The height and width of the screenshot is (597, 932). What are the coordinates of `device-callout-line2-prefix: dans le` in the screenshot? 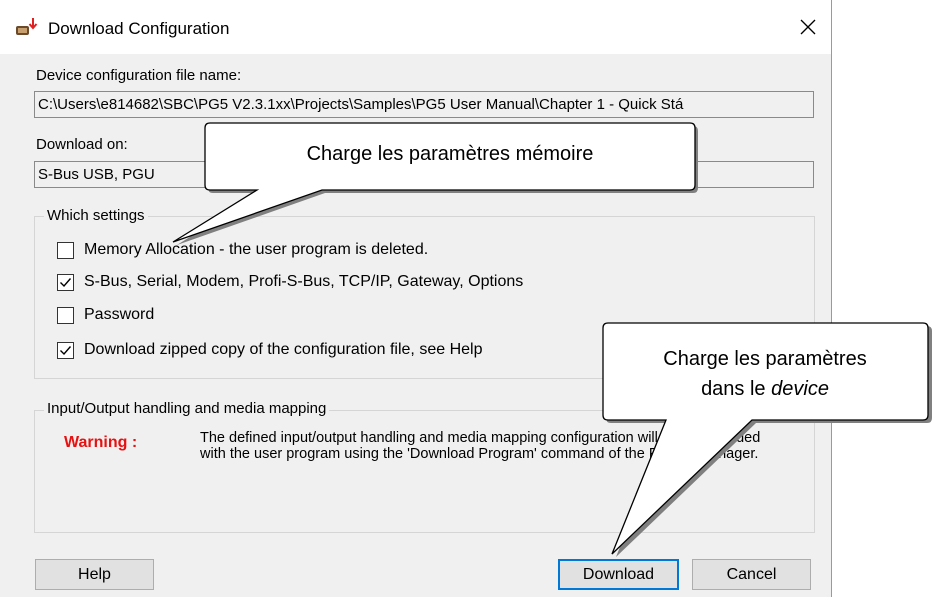 It's located at (736, 389).